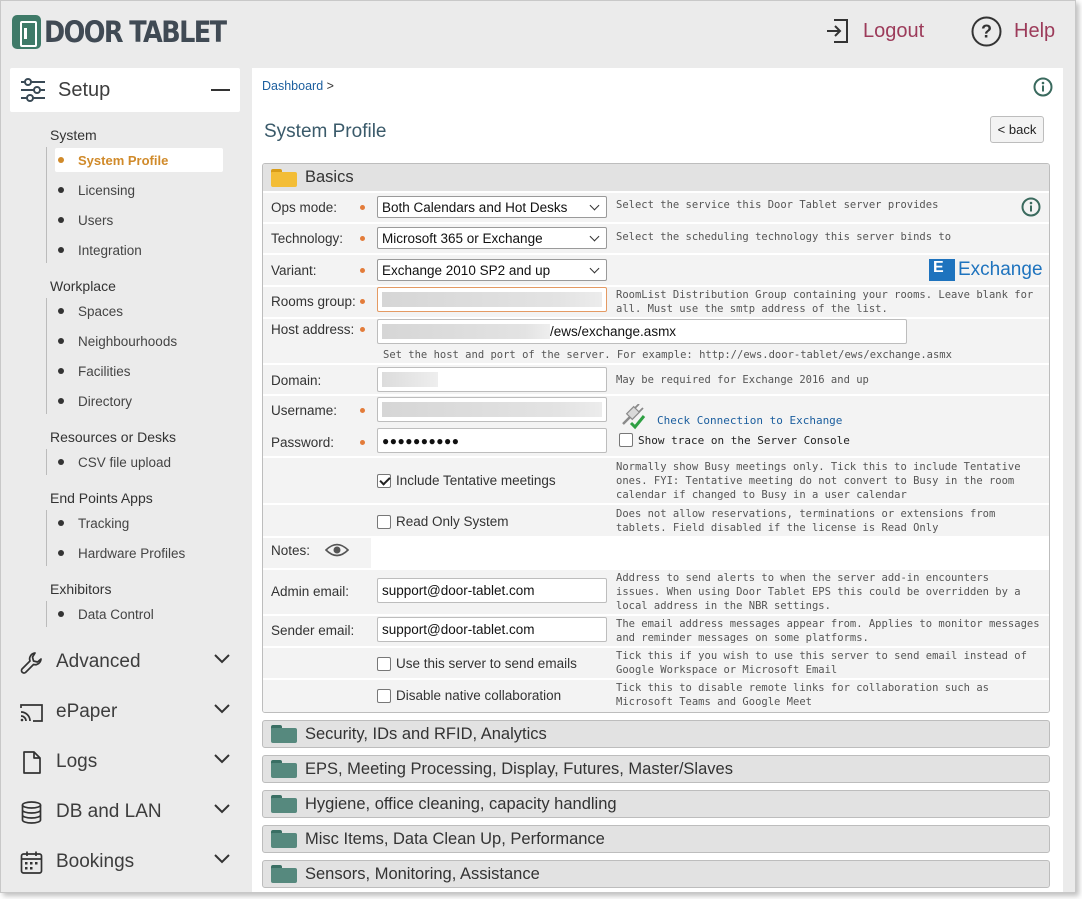  I want to click on sidebar-item-spaces: Spaces, so click(89, 311).